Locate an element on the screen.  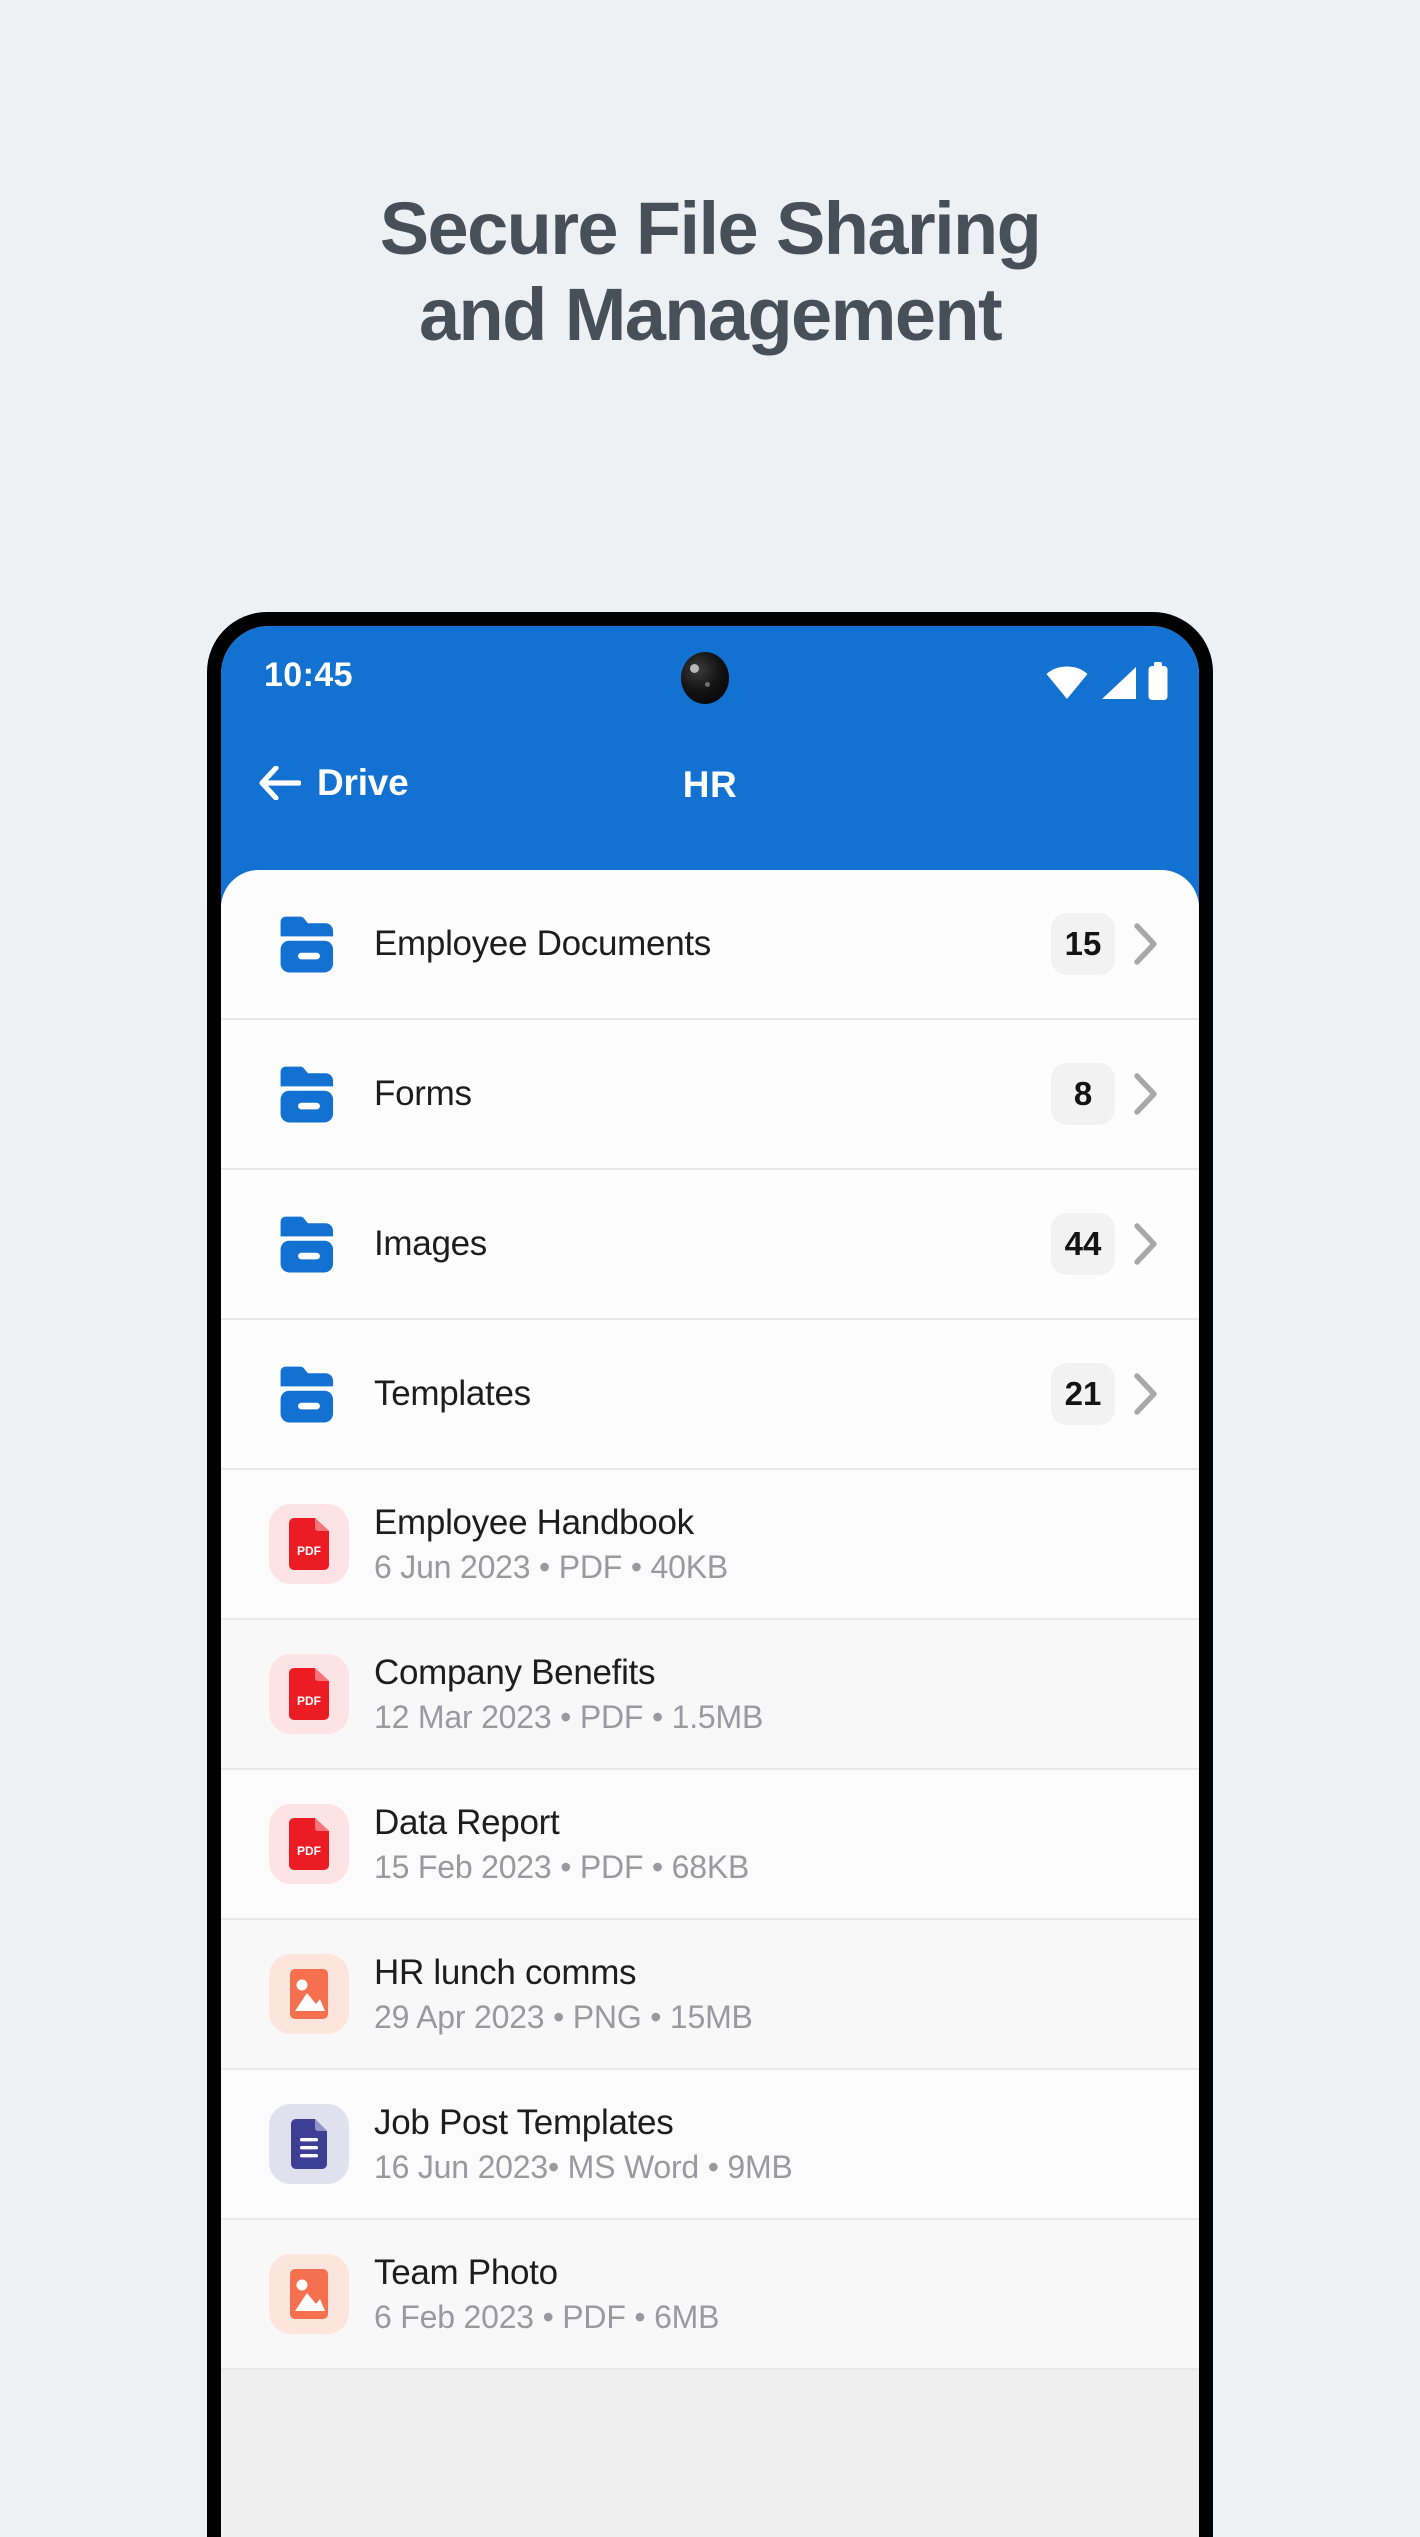
file-meta: 16 Jun 2023• MS Word • 9MB is located at coordinates (583, 2166).